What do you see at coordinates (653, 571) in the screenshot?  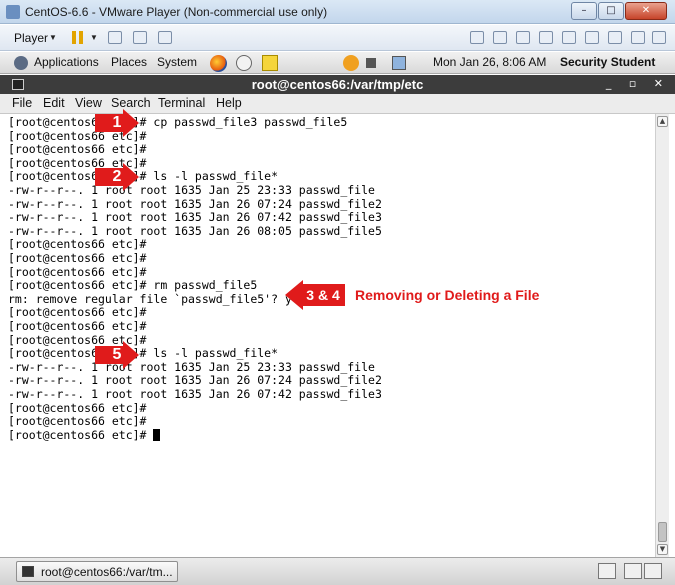 I see `trash-icon` at bounding box center [653, 571].